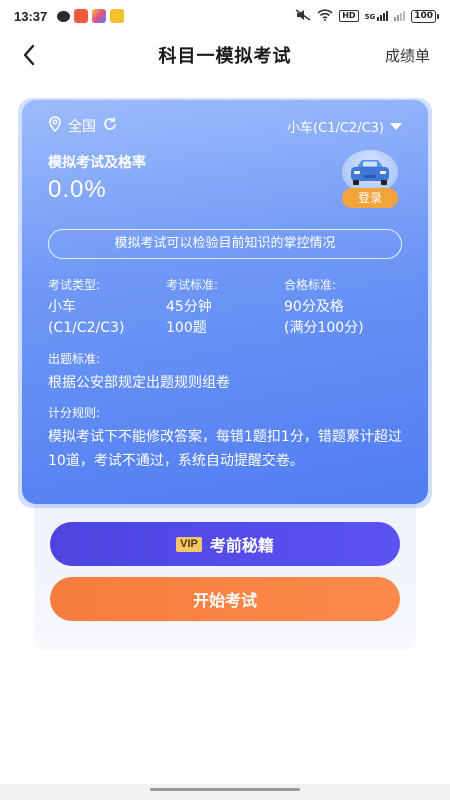 Image resolution: width=450 pixels, height=800 pixels. Describe the element at coordinates (241, 545) in the screenshot. I see `vip-button-label: 考前秘籍` at that location.